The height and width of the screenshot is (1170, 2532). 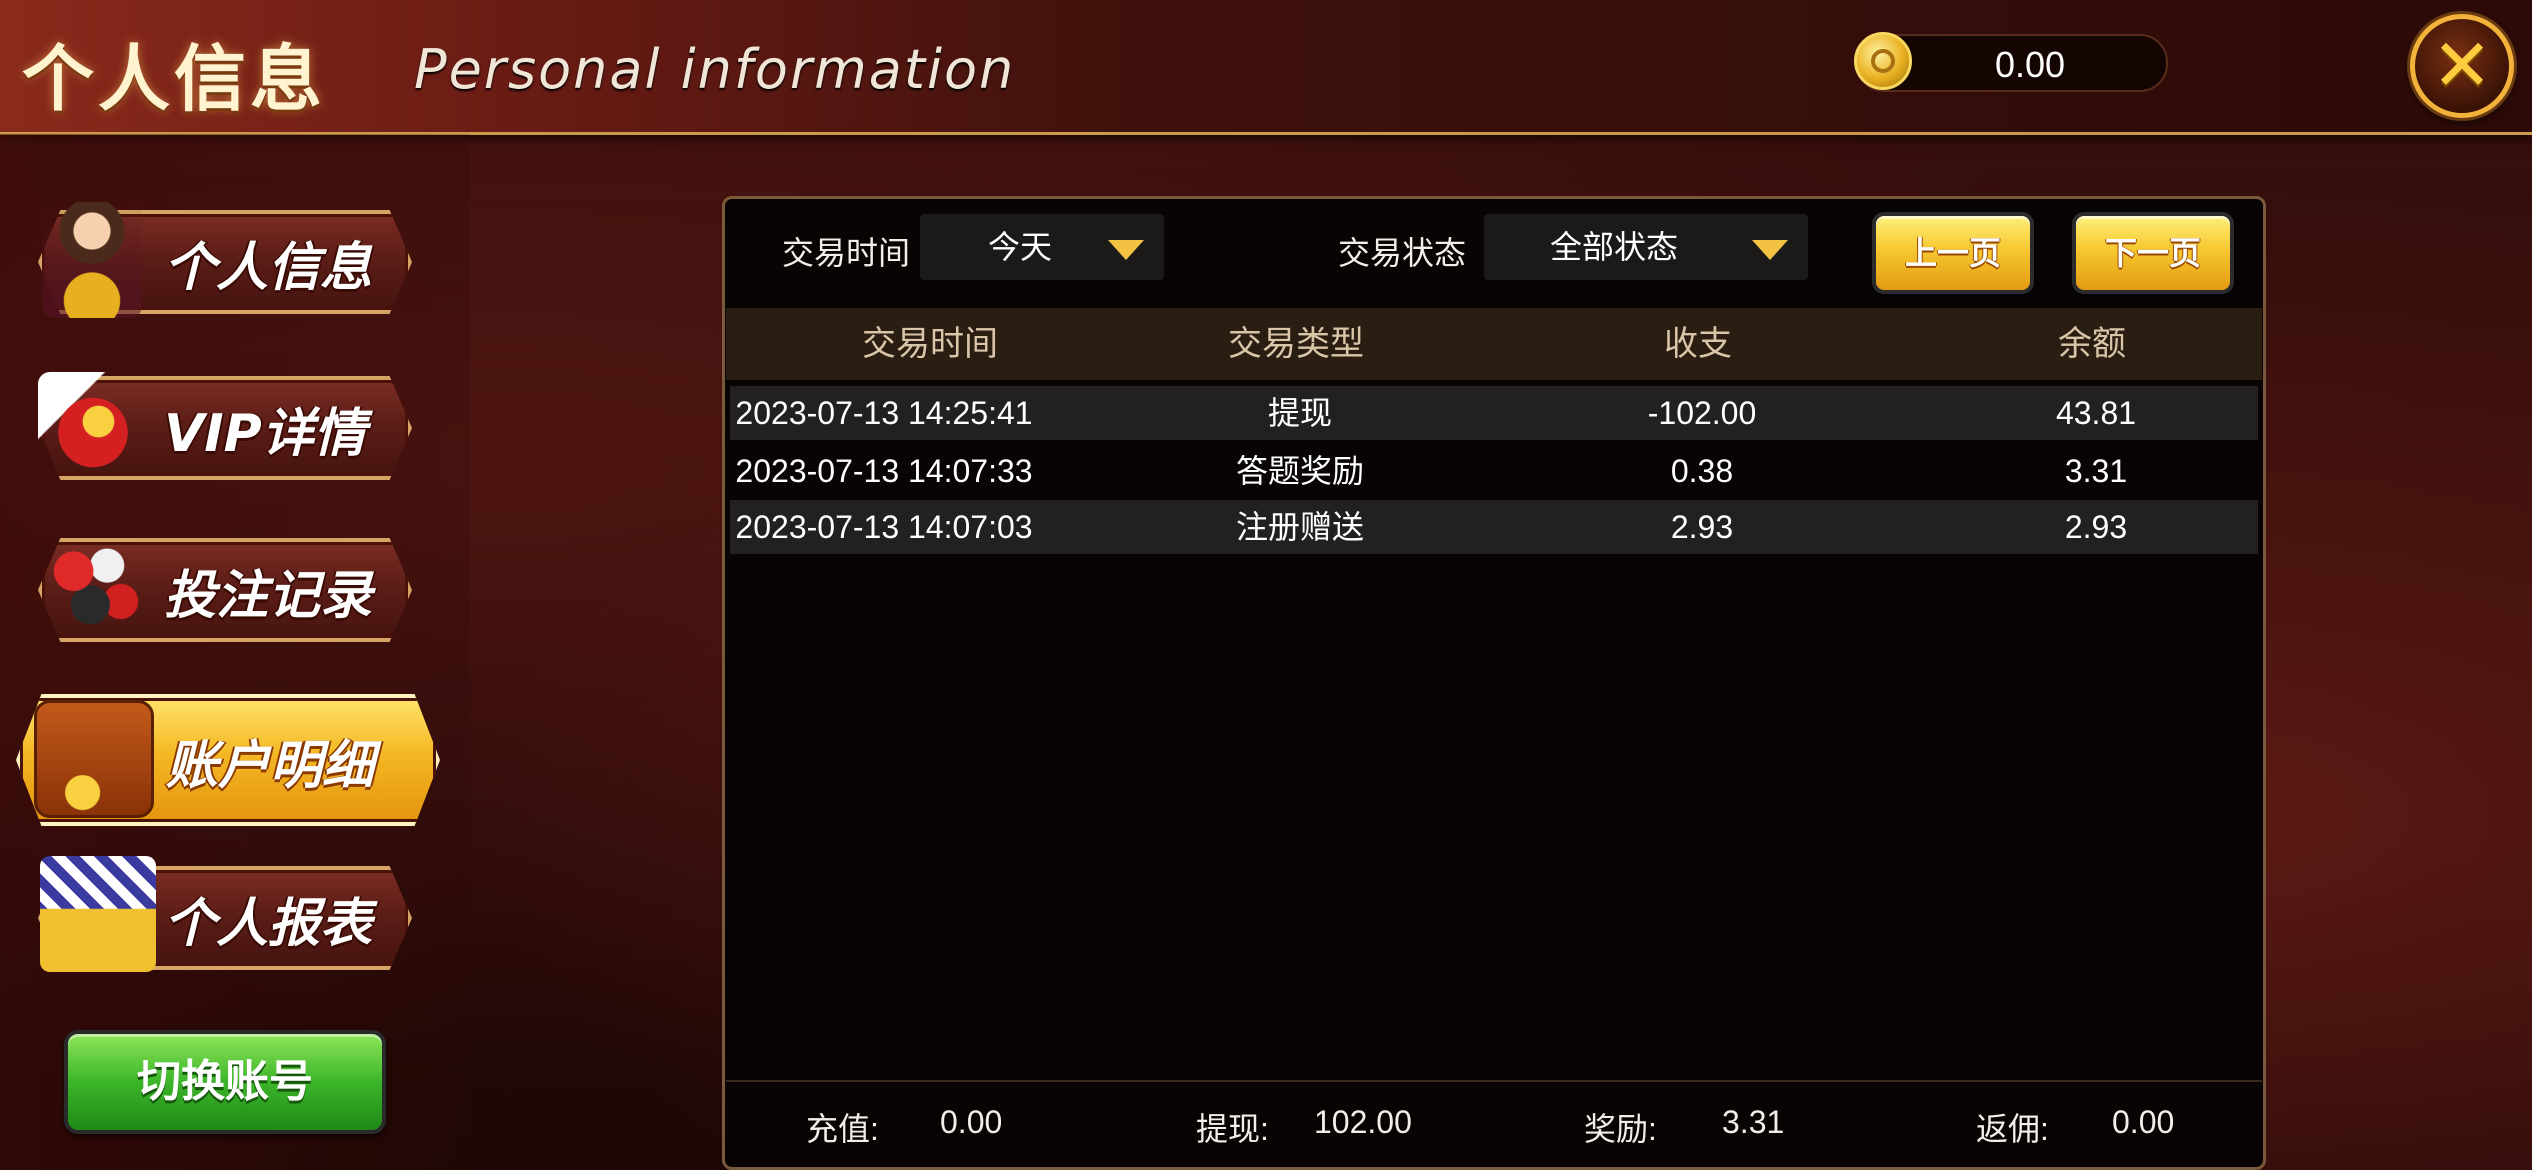 I want to click on switch-account-button: 切换账号, so click(x=225, y=1082).